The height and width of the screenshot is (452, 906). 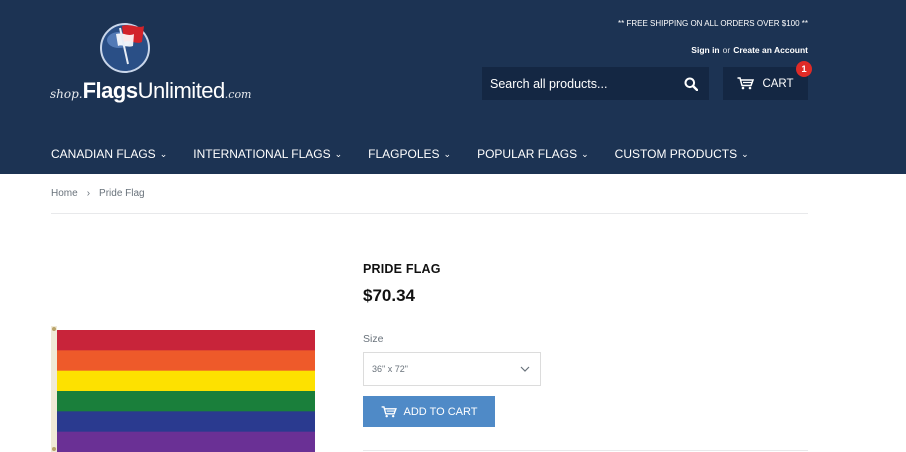 What do you see at coordinates (66, 94) in the screenshot?
I see `logo-prefix: shop.` at bounding box center [66, 94].